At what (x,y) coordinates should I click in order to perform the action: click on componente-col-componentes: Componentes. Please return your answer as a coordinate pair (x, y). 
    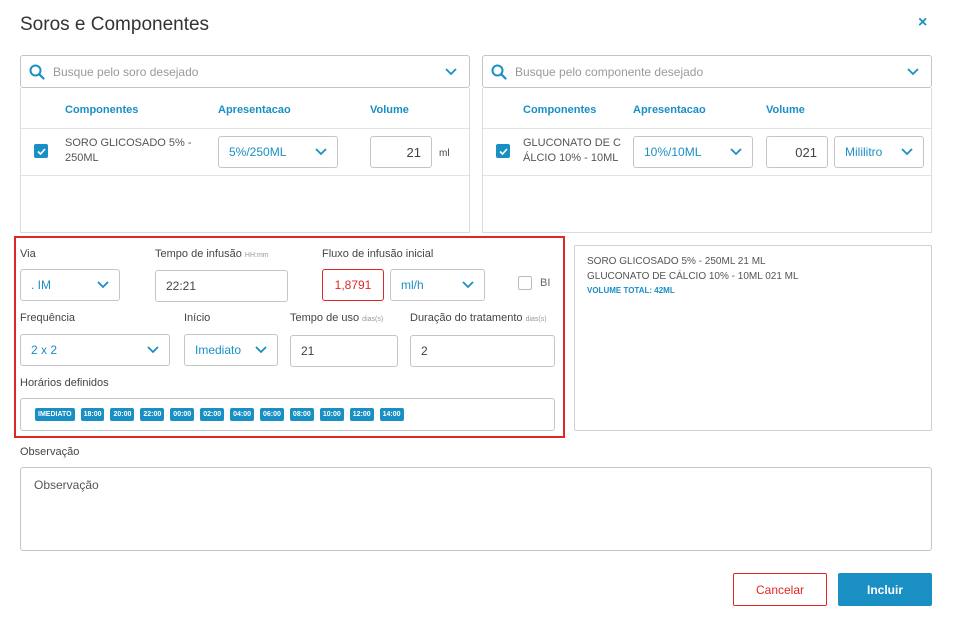
    Looking at the image, I should click on (560, 110).